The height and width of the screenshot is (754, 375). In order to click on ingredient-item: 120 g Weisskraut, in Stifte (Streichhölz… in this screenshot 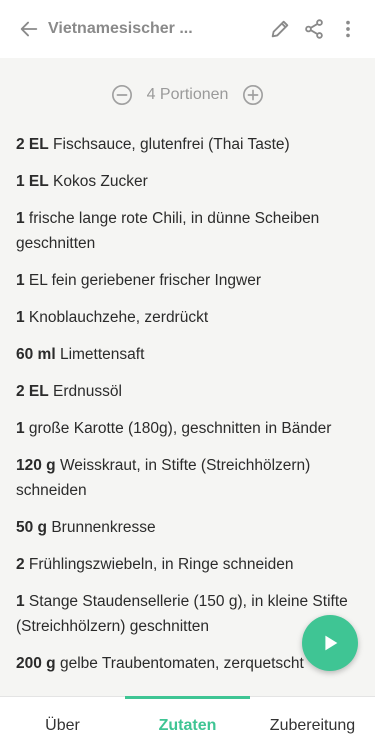, I will do `click(186, 478)`.